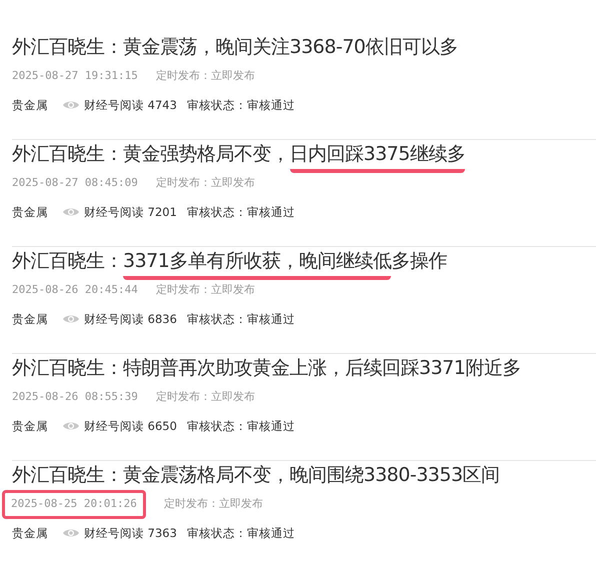 The image size is (596, 562). Describe the element at coordinates (235, 51) in the screenshot. I see `article-title: 外汇百晓生：黄金震荡，晚间关注3368-70依旧可以多` at that location.